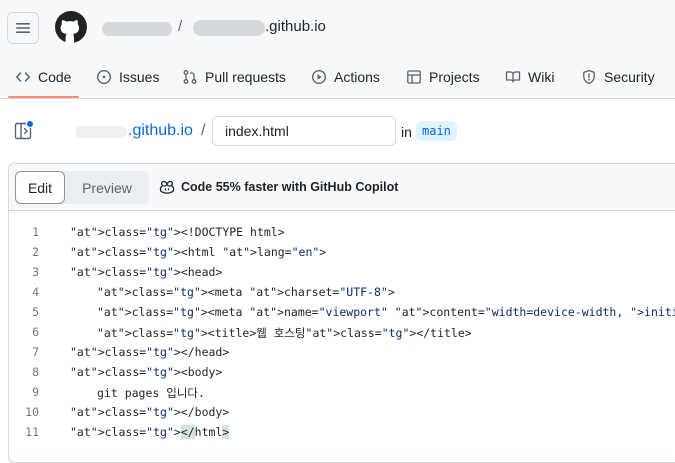 This screenshot has height=463, width=675. What do you see at coordinates (198, 252) in the screenshot?
I see `line-content: "at">class="tg"><html "at">lang="en">` at bounding box center [198, 252].